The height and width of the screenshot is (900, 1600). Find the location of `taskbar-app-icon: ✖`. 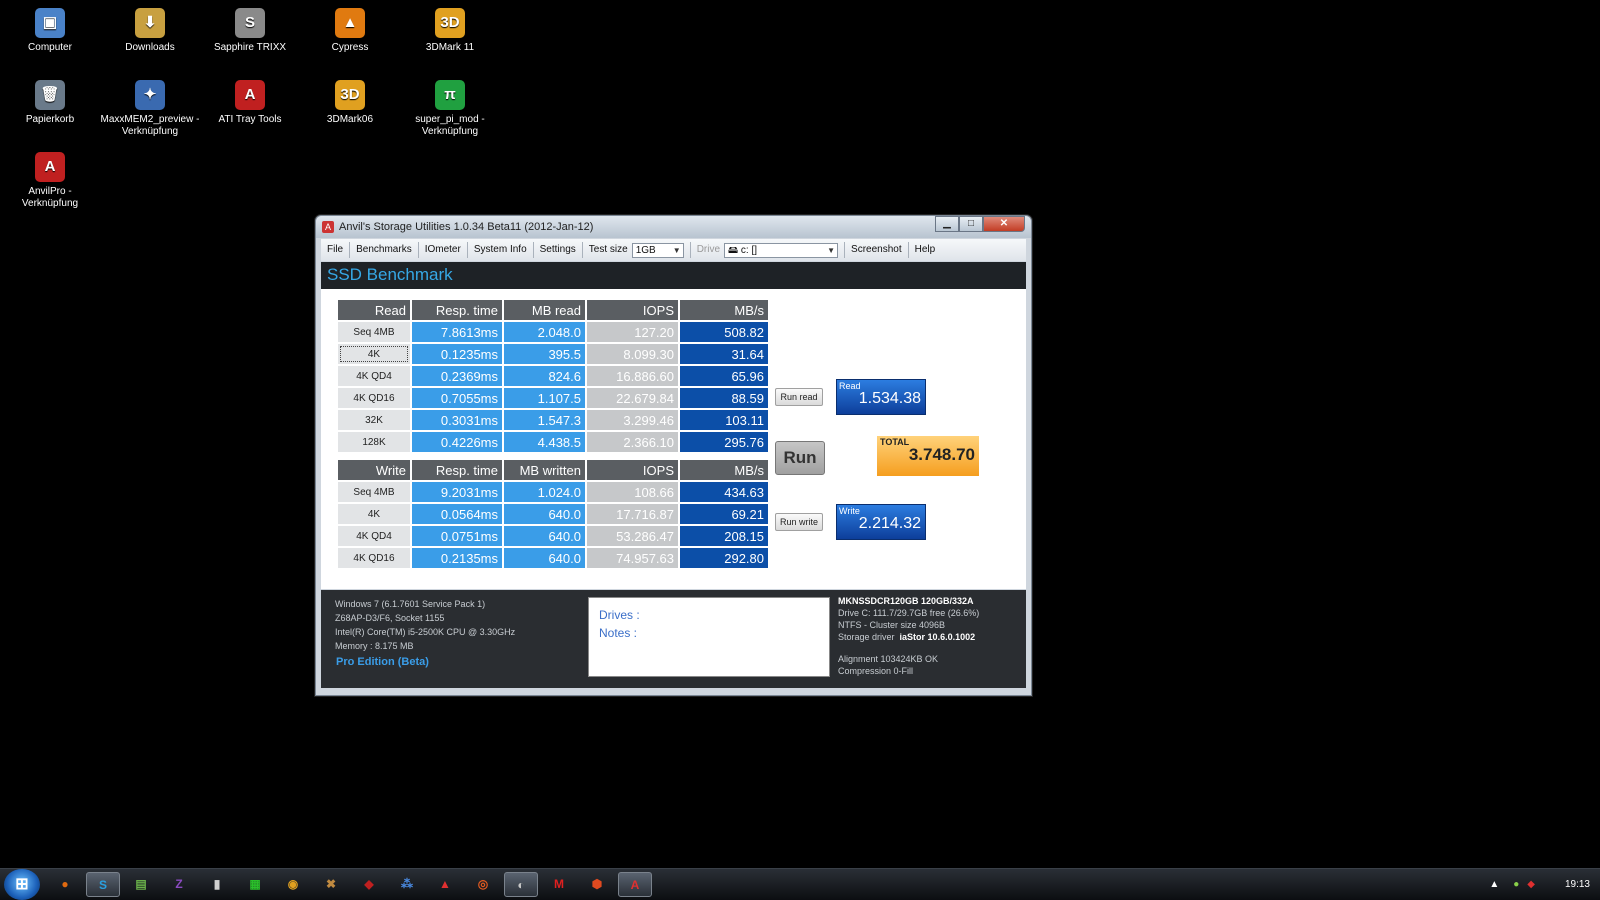

taskbar-app-icon: ✖ is located at coordinates (331, 884).